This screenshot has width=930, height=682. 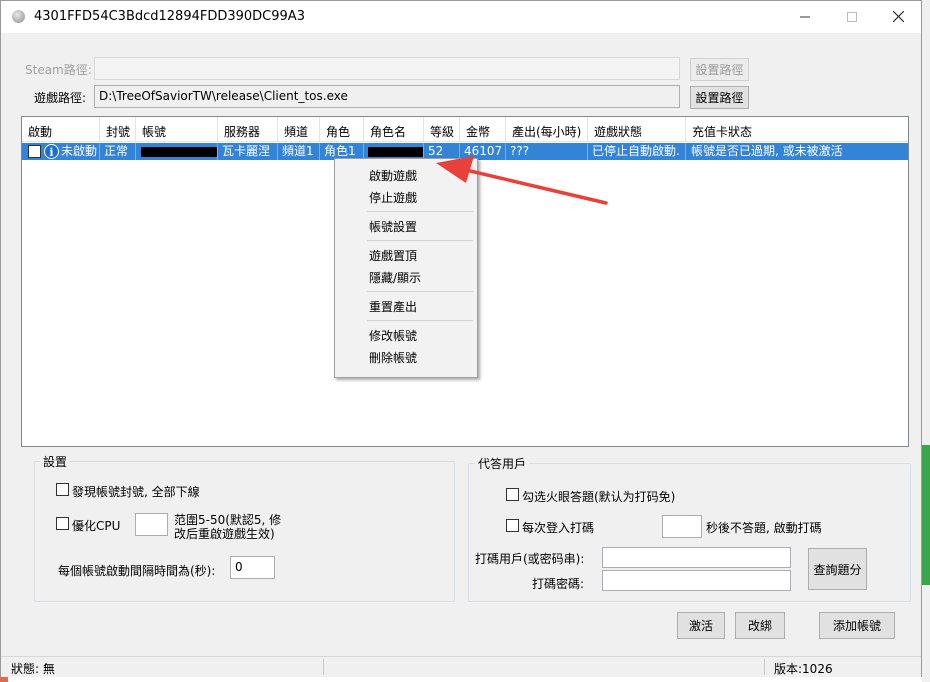 I want to click on start-status: 未啟動, so click(x=79, y=151).